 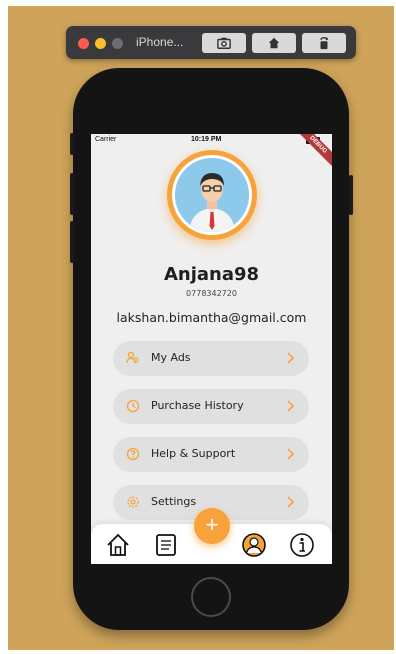 What do you see at coordinates (211, 317) in the screenshot?
I see `profile-email: lakshan.bimantha@gmail.com` at bounding box center [211, 317].